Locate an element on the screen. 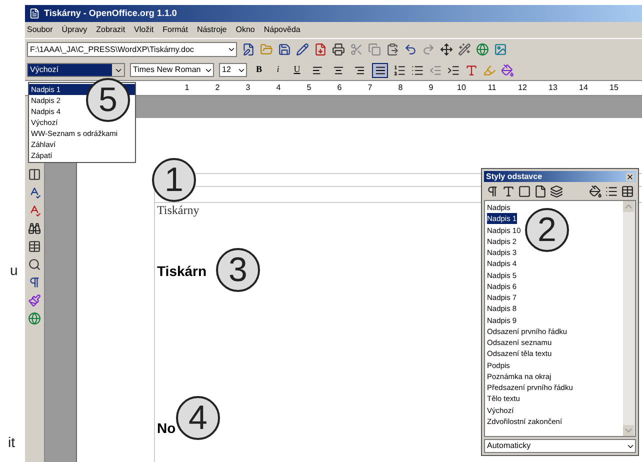 The width and height of the screenshot is (642, 462). heading-text: Tiskárn is located at coordinates (182, 271).